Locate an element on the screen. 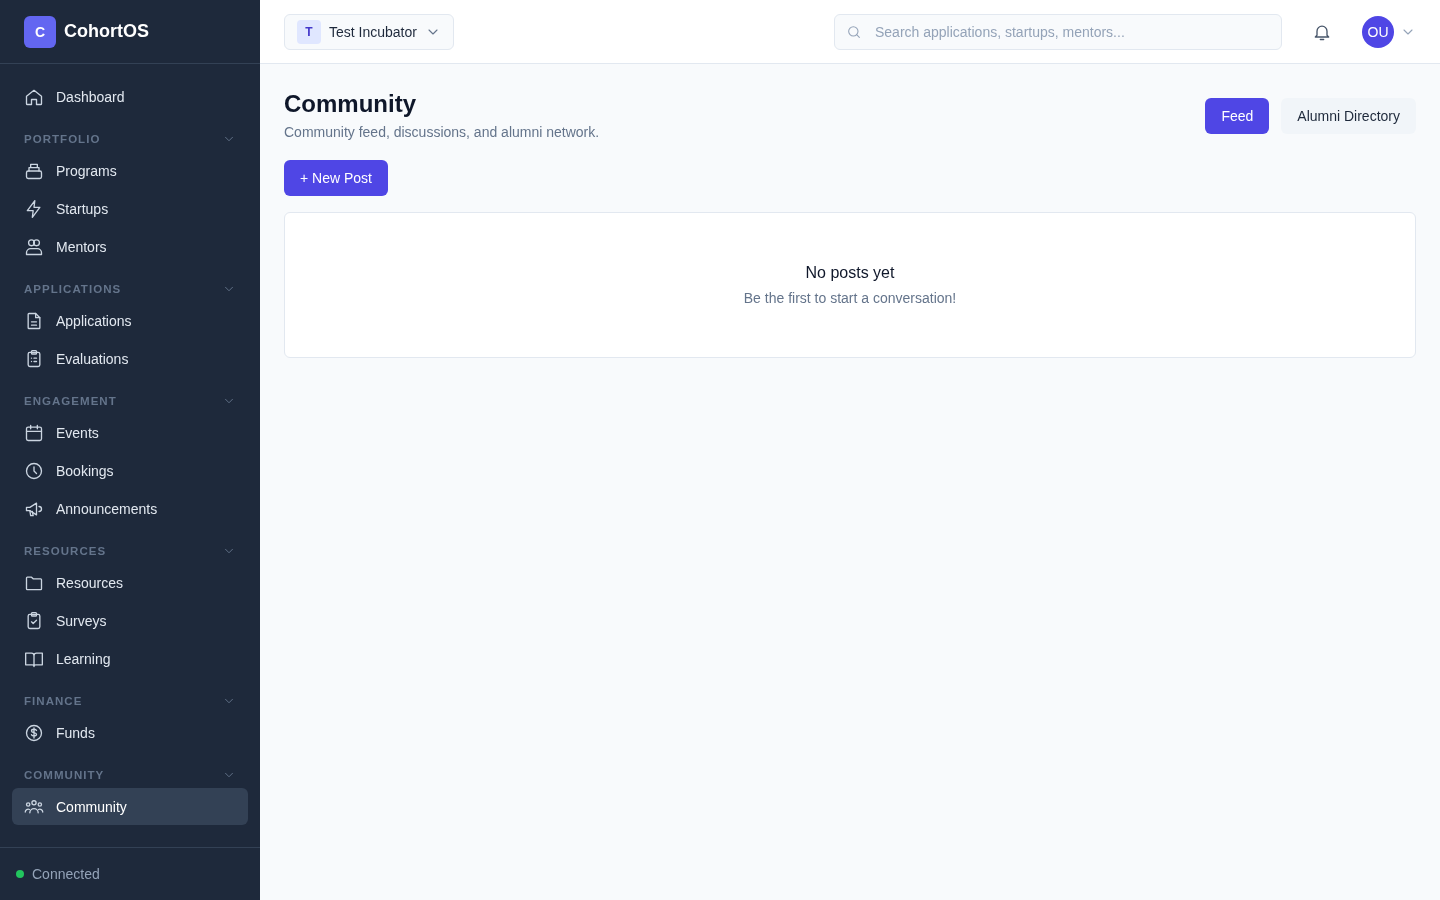 This screenshot has height=900, width=1440. workspace-selector: T Test Incubator is located at coordinates (369, 31).